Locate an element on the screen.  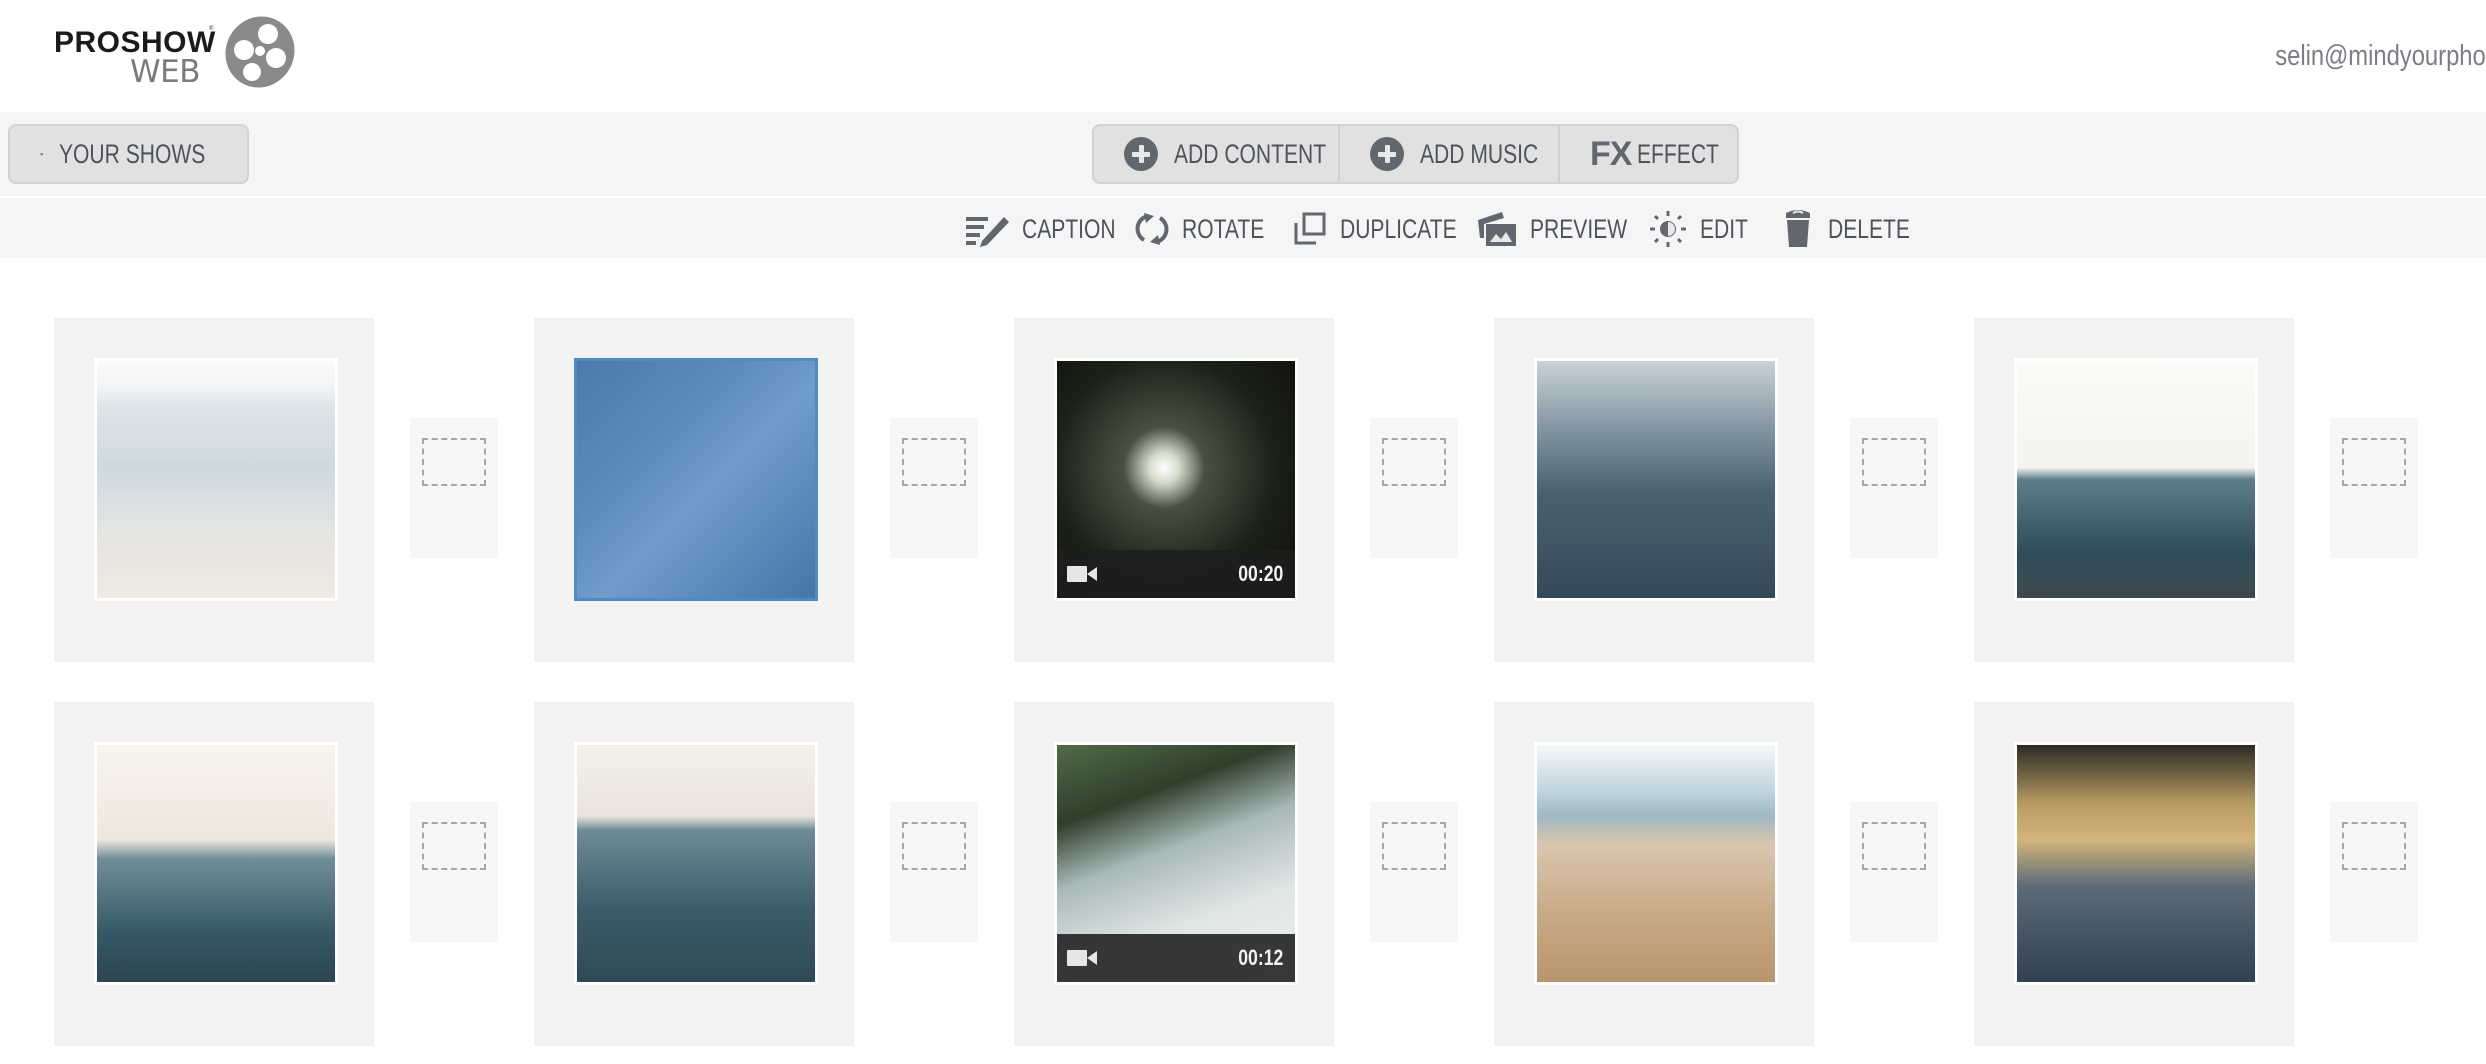
add-toolbar-group: ADD CONTENT ADD MUSIC FX EFFECT is located at coordinates (1415, 154).